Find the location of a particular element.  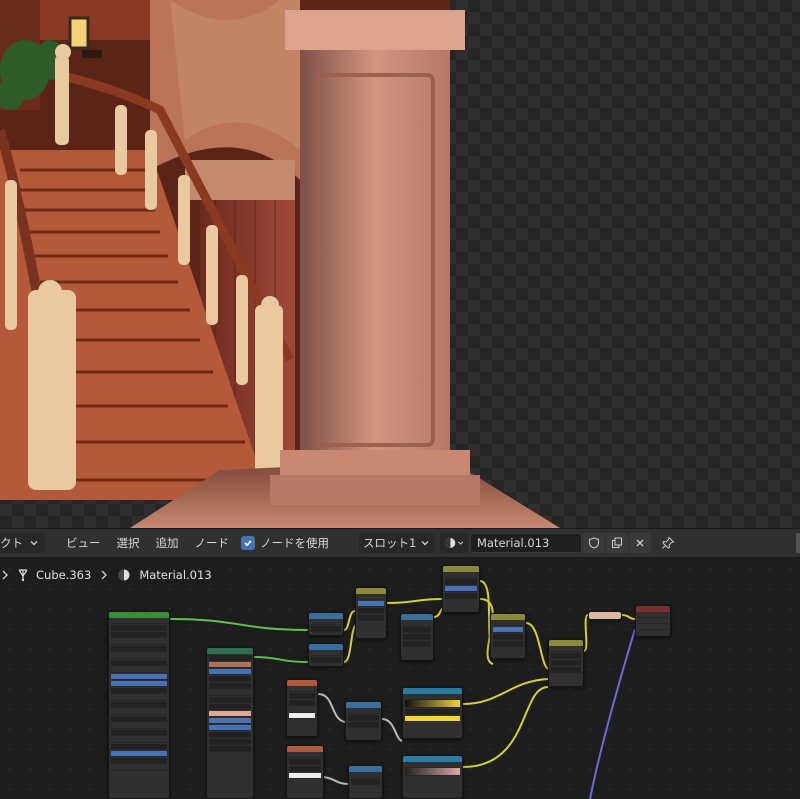

check-icon is located at coordinates (248, 543).